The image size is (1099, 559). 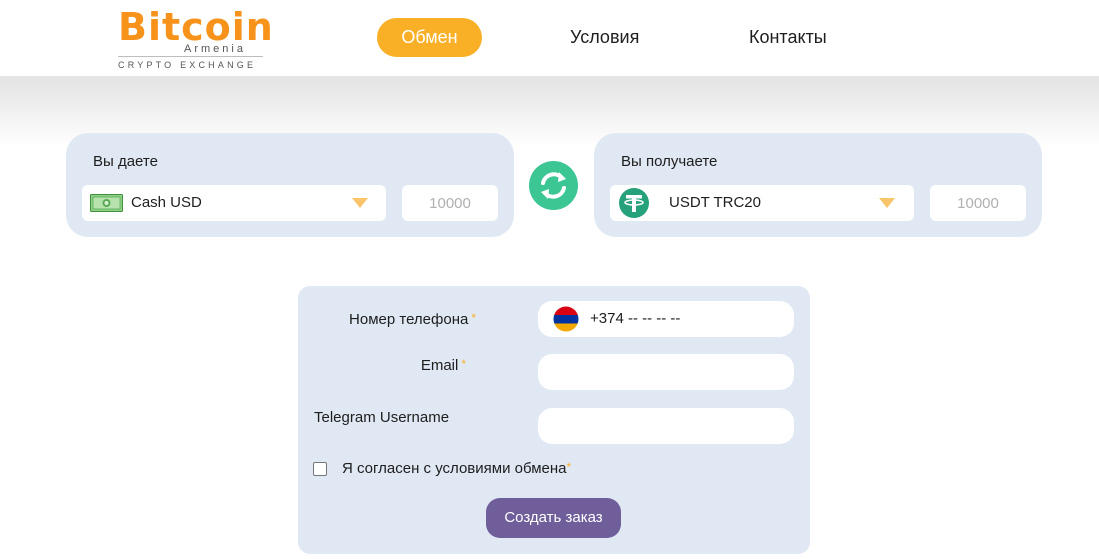 What do you see at coordinates (669, 161) in the screenshot?
I see `receive-label: Вы получаете` at bounding box center [669, 161].